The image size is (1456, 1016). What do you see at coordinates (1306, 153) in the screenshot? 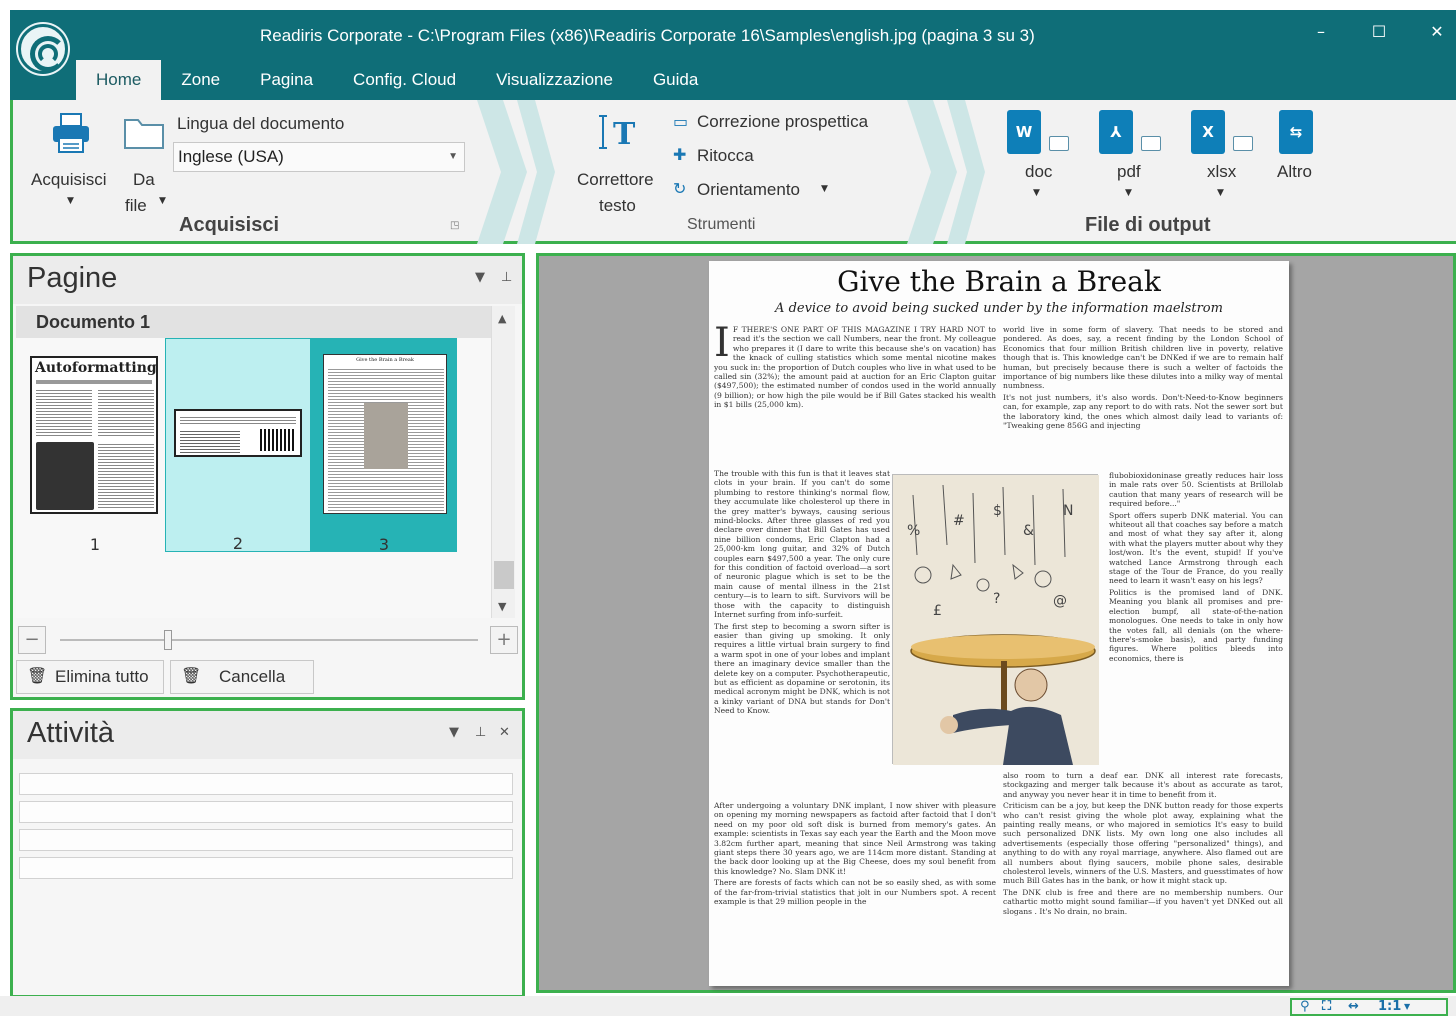
I see `other-output-button: ⇆ Altro` at bounding box center [1306, 153].